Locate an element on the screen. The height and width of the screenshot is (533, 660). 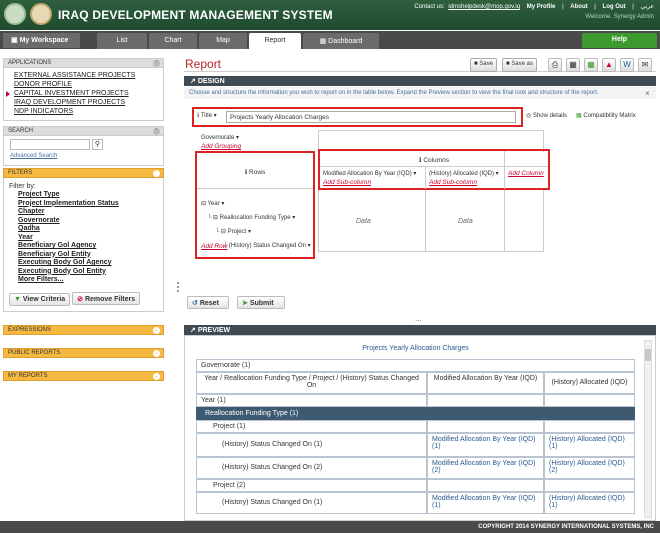
funnel-icon: ▼ is located at coordinates (17, 299).